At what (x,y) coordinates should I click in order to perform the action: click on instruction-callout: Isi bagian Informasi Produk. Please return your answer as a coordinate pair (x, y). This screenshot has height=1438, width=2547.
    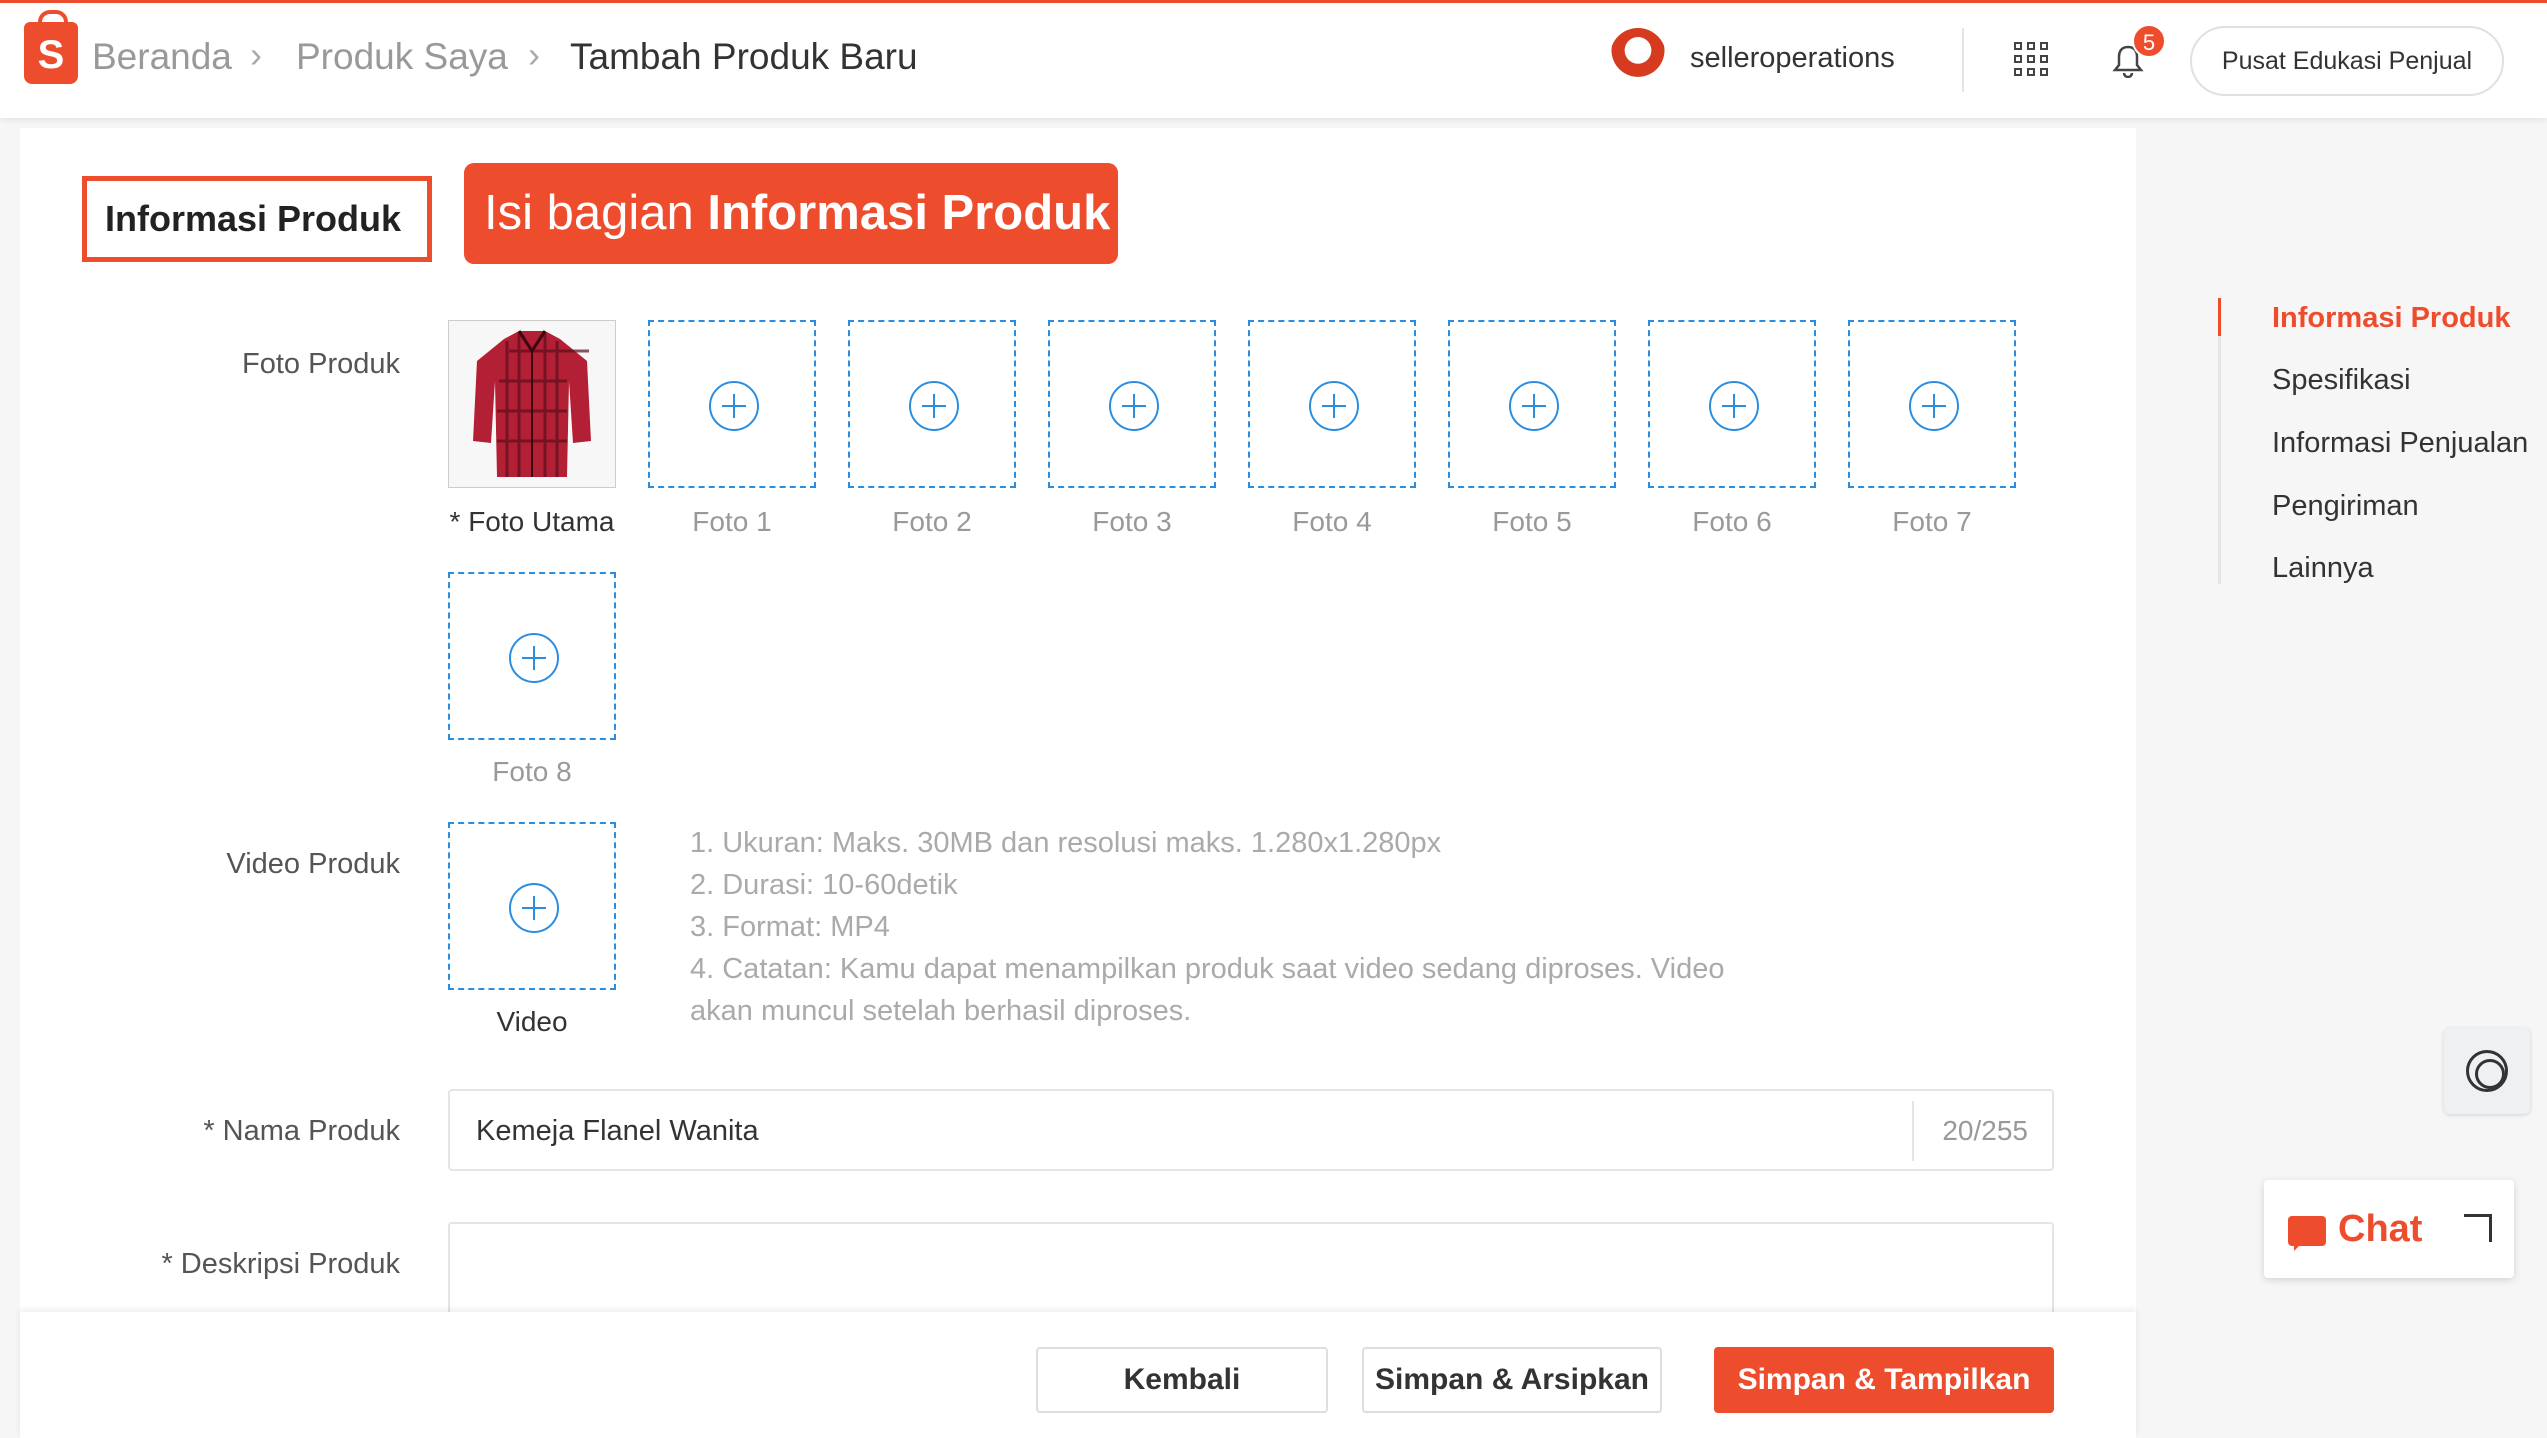
    Looking at the image, I should click on (791, 213).